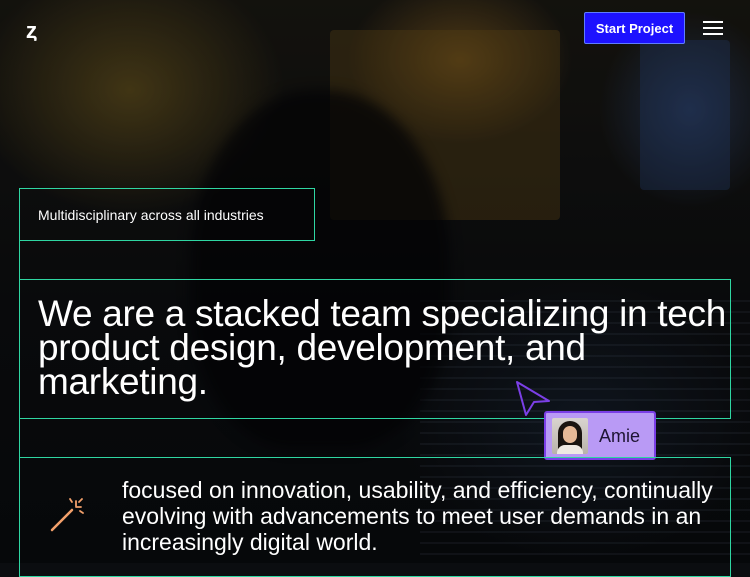 This screenshot has height=577, width=750. Describe the element at coordinates (634, 28) in the screenshot. I see `start-project-button: Start Project` at that location.